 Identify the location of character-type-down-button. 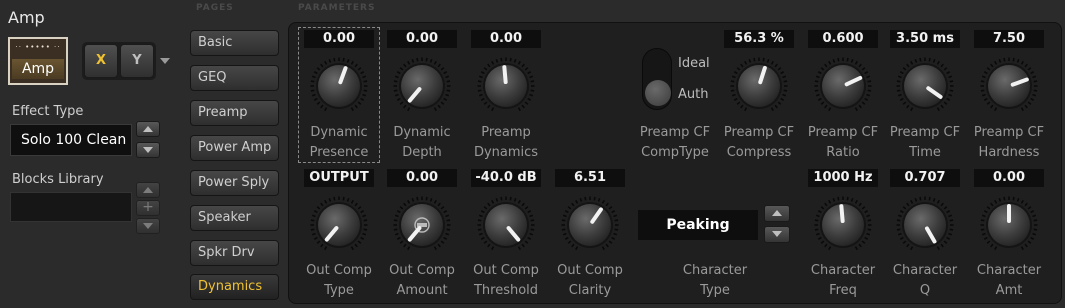
(777, 234).